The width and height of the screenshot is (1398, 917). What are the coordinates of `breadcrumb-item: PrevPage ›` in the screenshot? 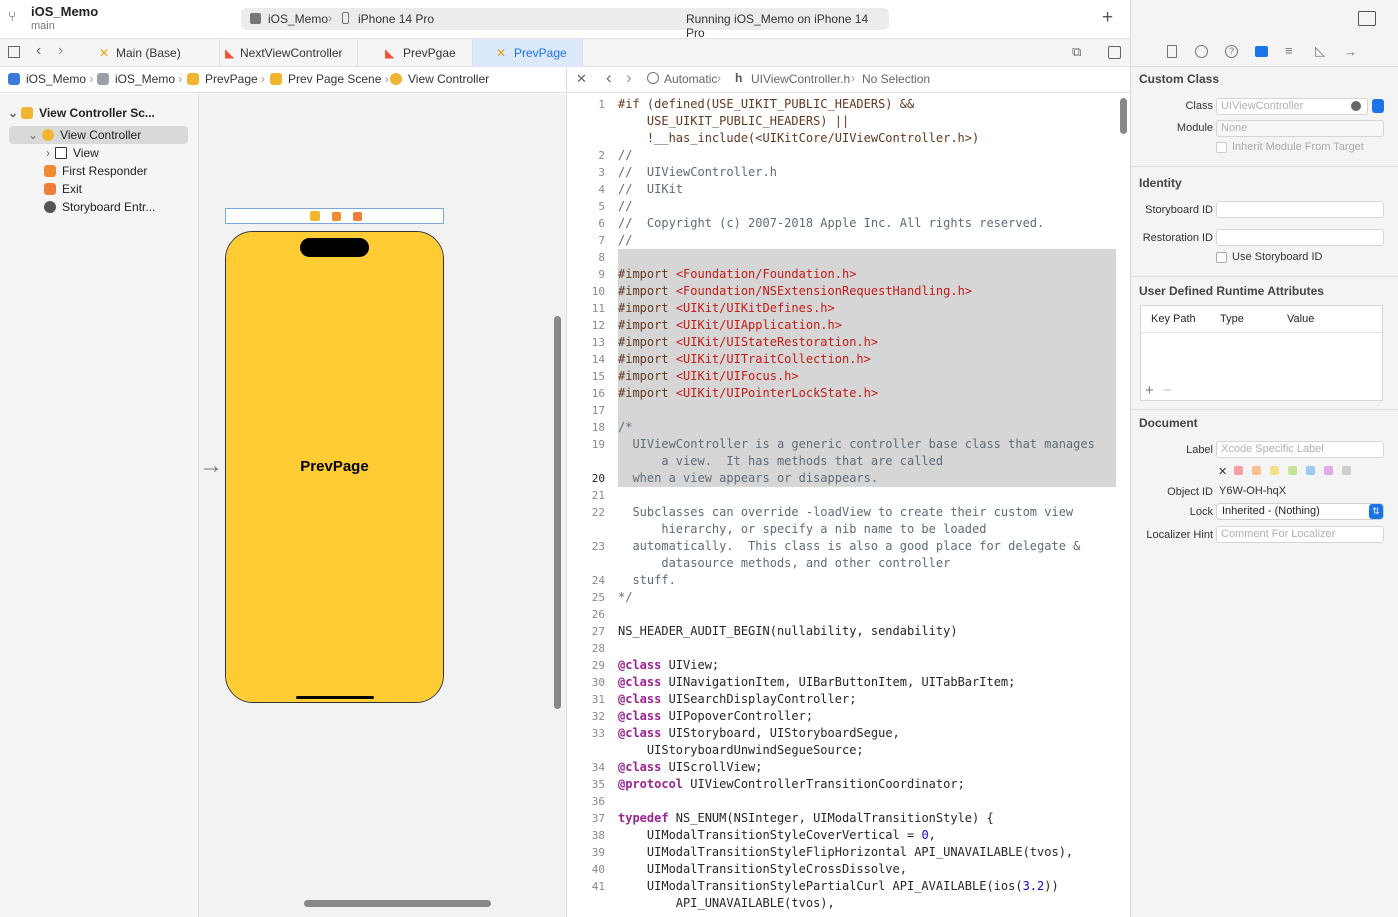 It's located at (226, 79).